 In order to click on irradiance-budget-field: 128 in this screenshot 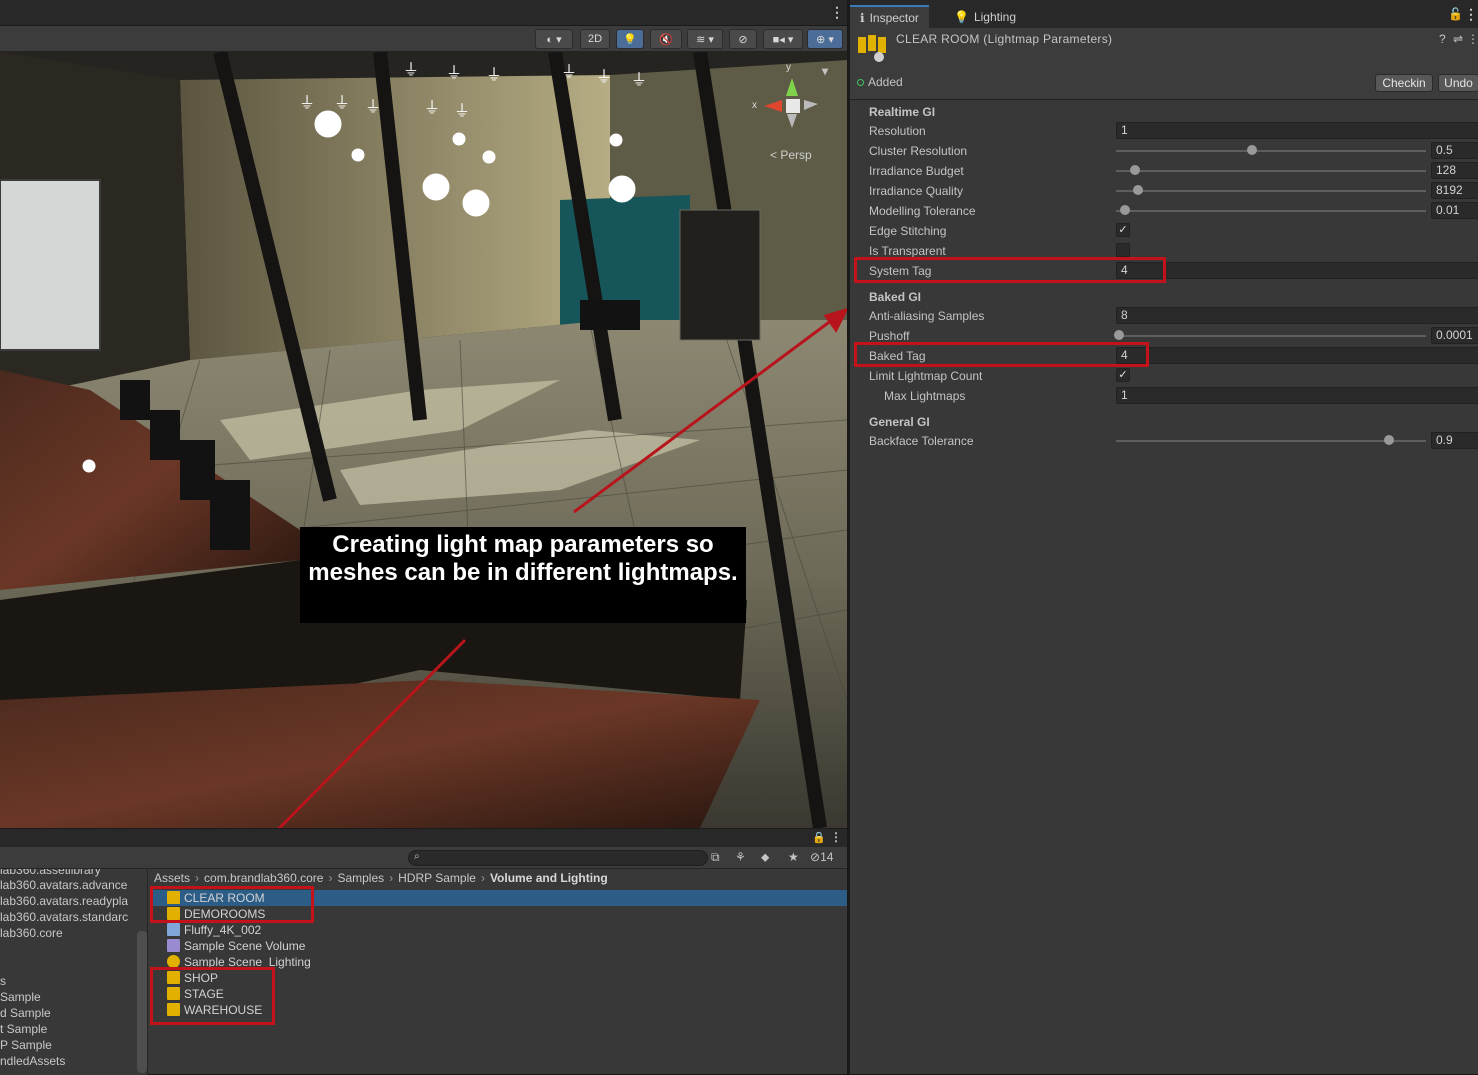, I will do `click(1454, 170)`.